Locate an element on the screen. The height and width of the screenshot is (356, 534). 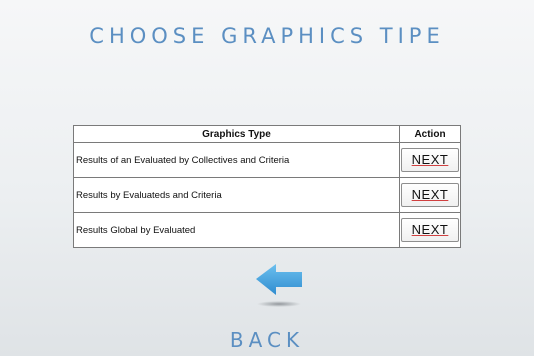
table-header-row: Graphics Type Action is located at coordinates (267, 134).